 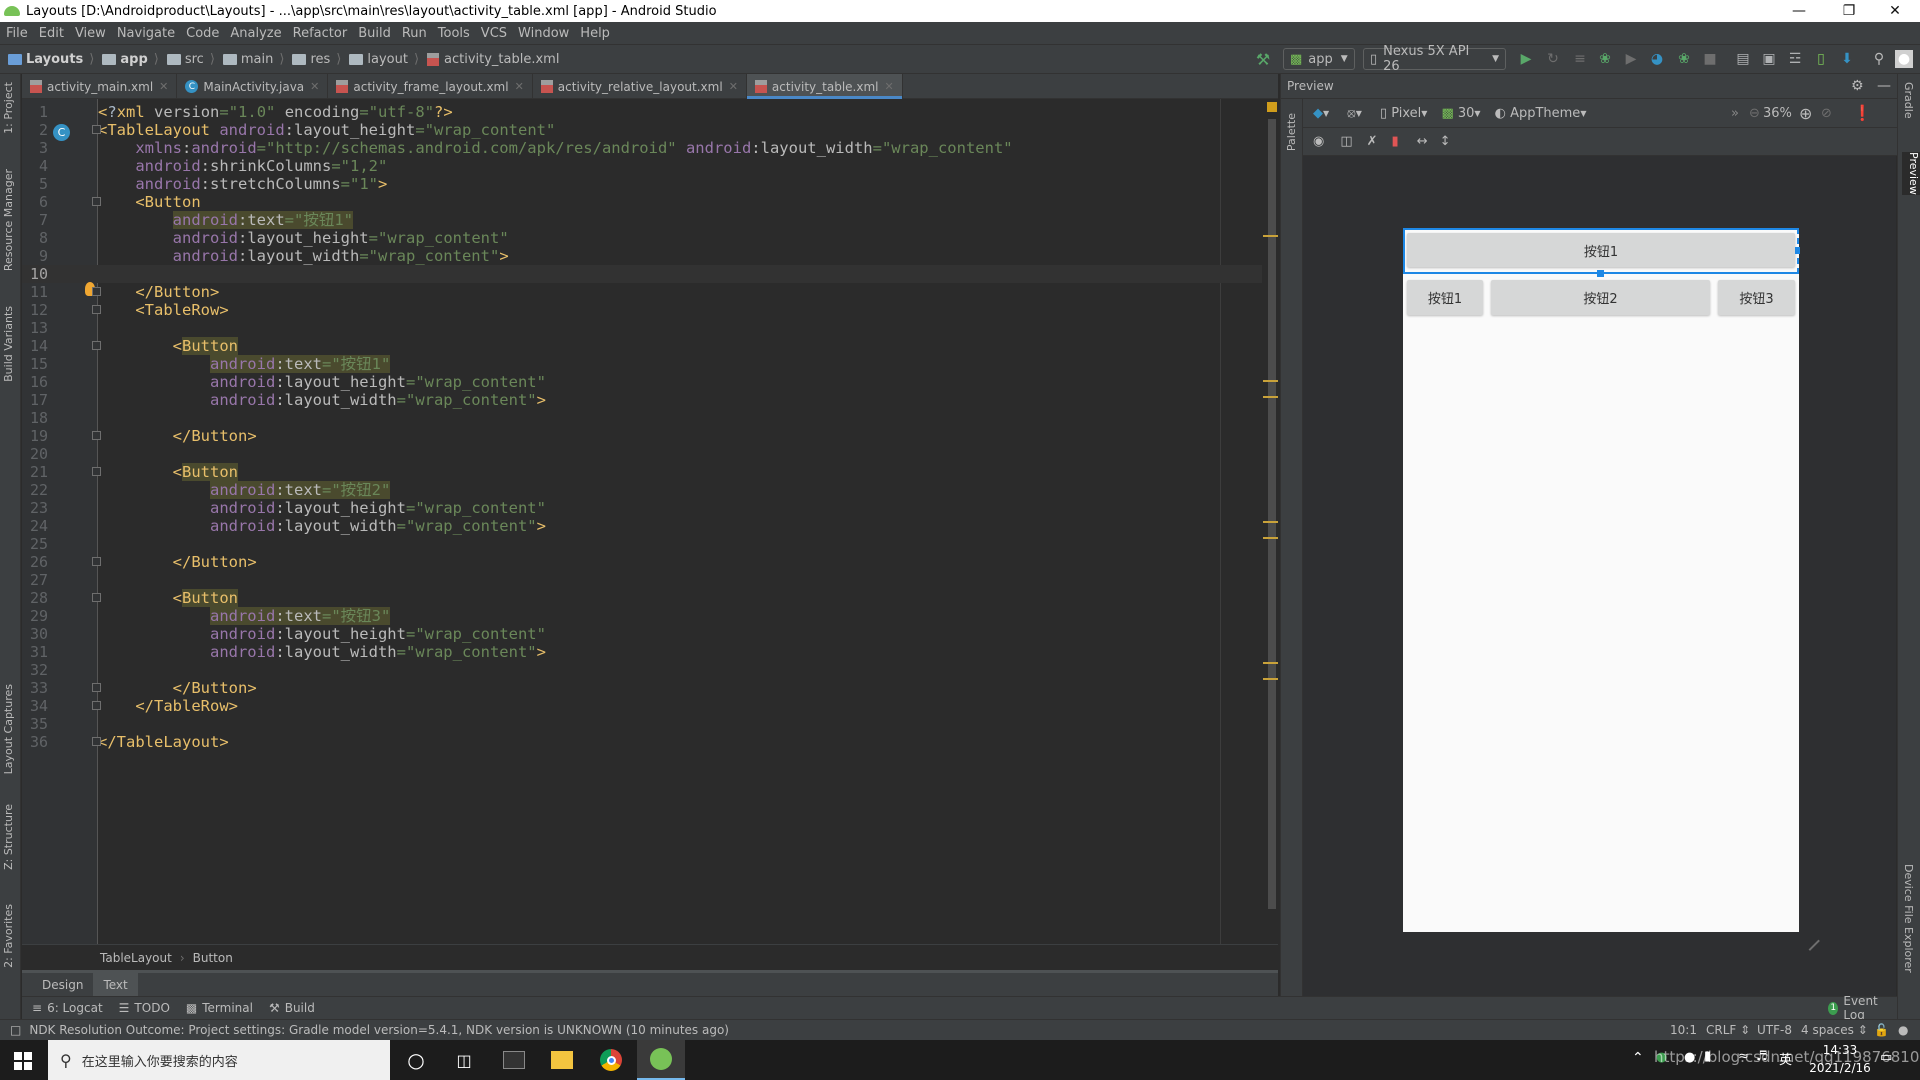 I want to click on tool-terminal: ▩ Terminal, so click(x=219, y=1008).